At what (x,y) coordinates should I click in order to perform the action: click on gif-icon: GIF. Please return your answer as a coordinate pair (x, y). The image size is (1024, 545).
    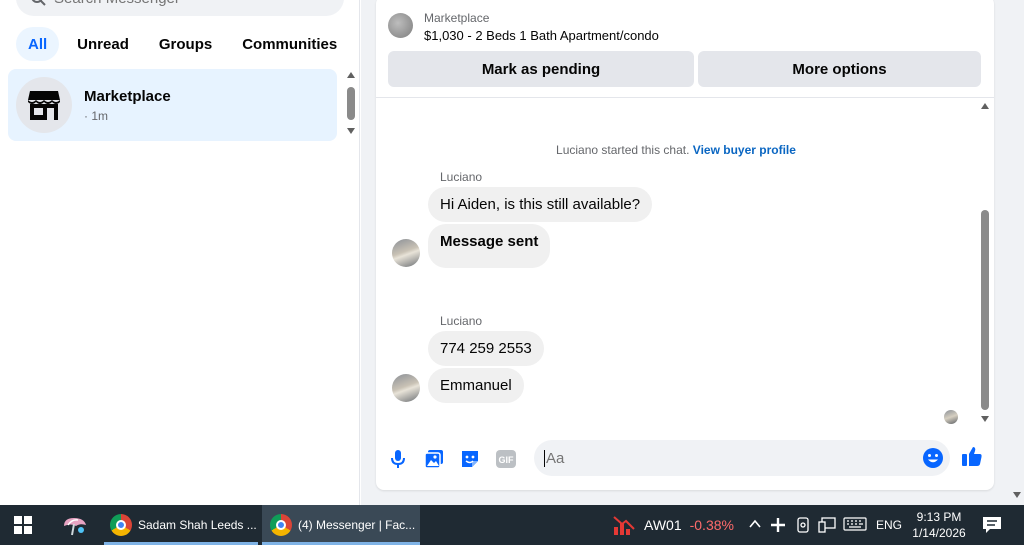
    Looking at the image, I should click on (506, 459).